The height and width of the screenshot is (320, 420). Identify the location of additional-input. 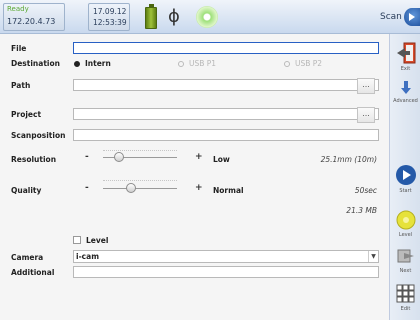
(226, 272).